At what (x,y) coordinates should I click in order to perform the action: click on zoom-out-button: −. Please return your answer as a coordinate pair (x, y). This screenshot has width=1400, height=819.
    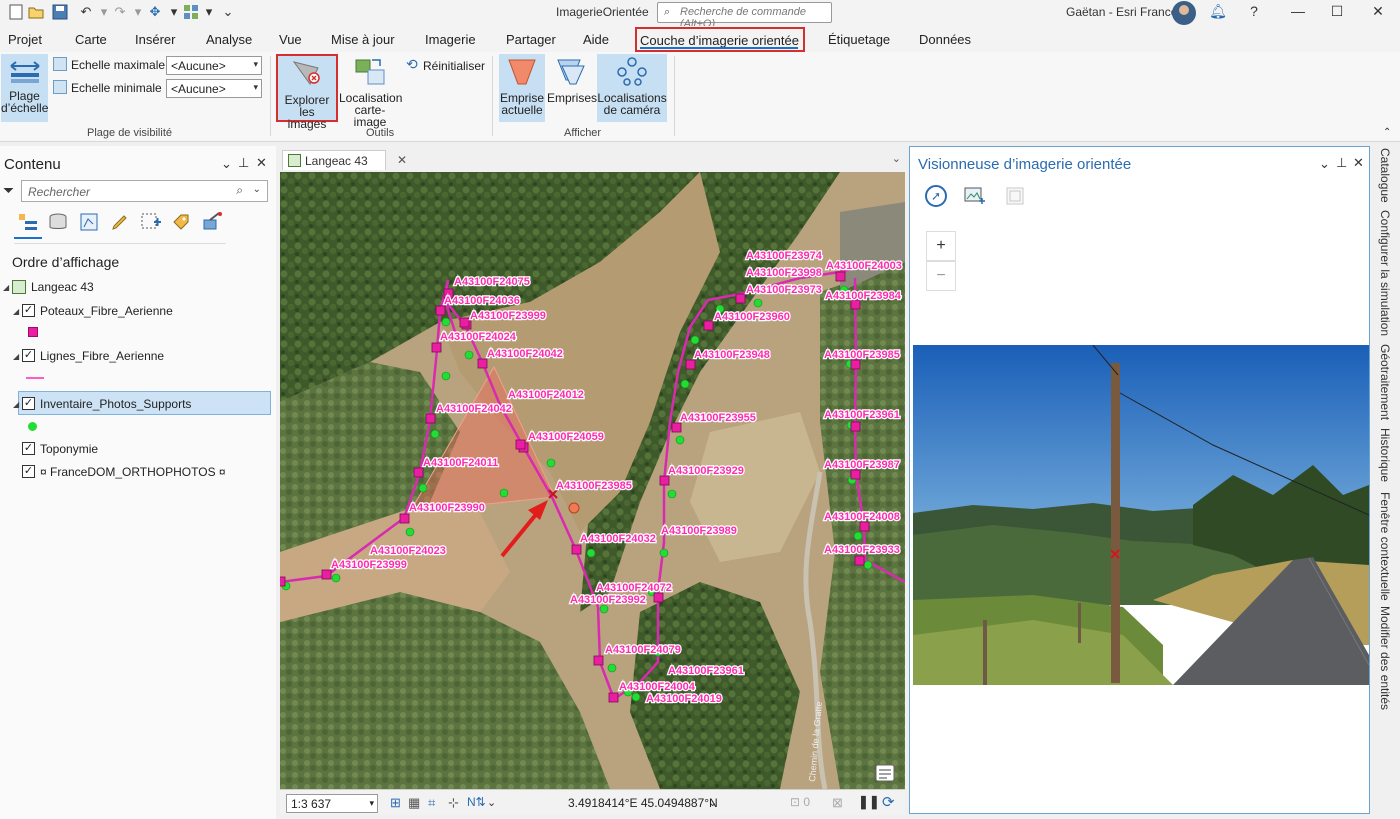
    Looking at the image, I should click on (941, 276).